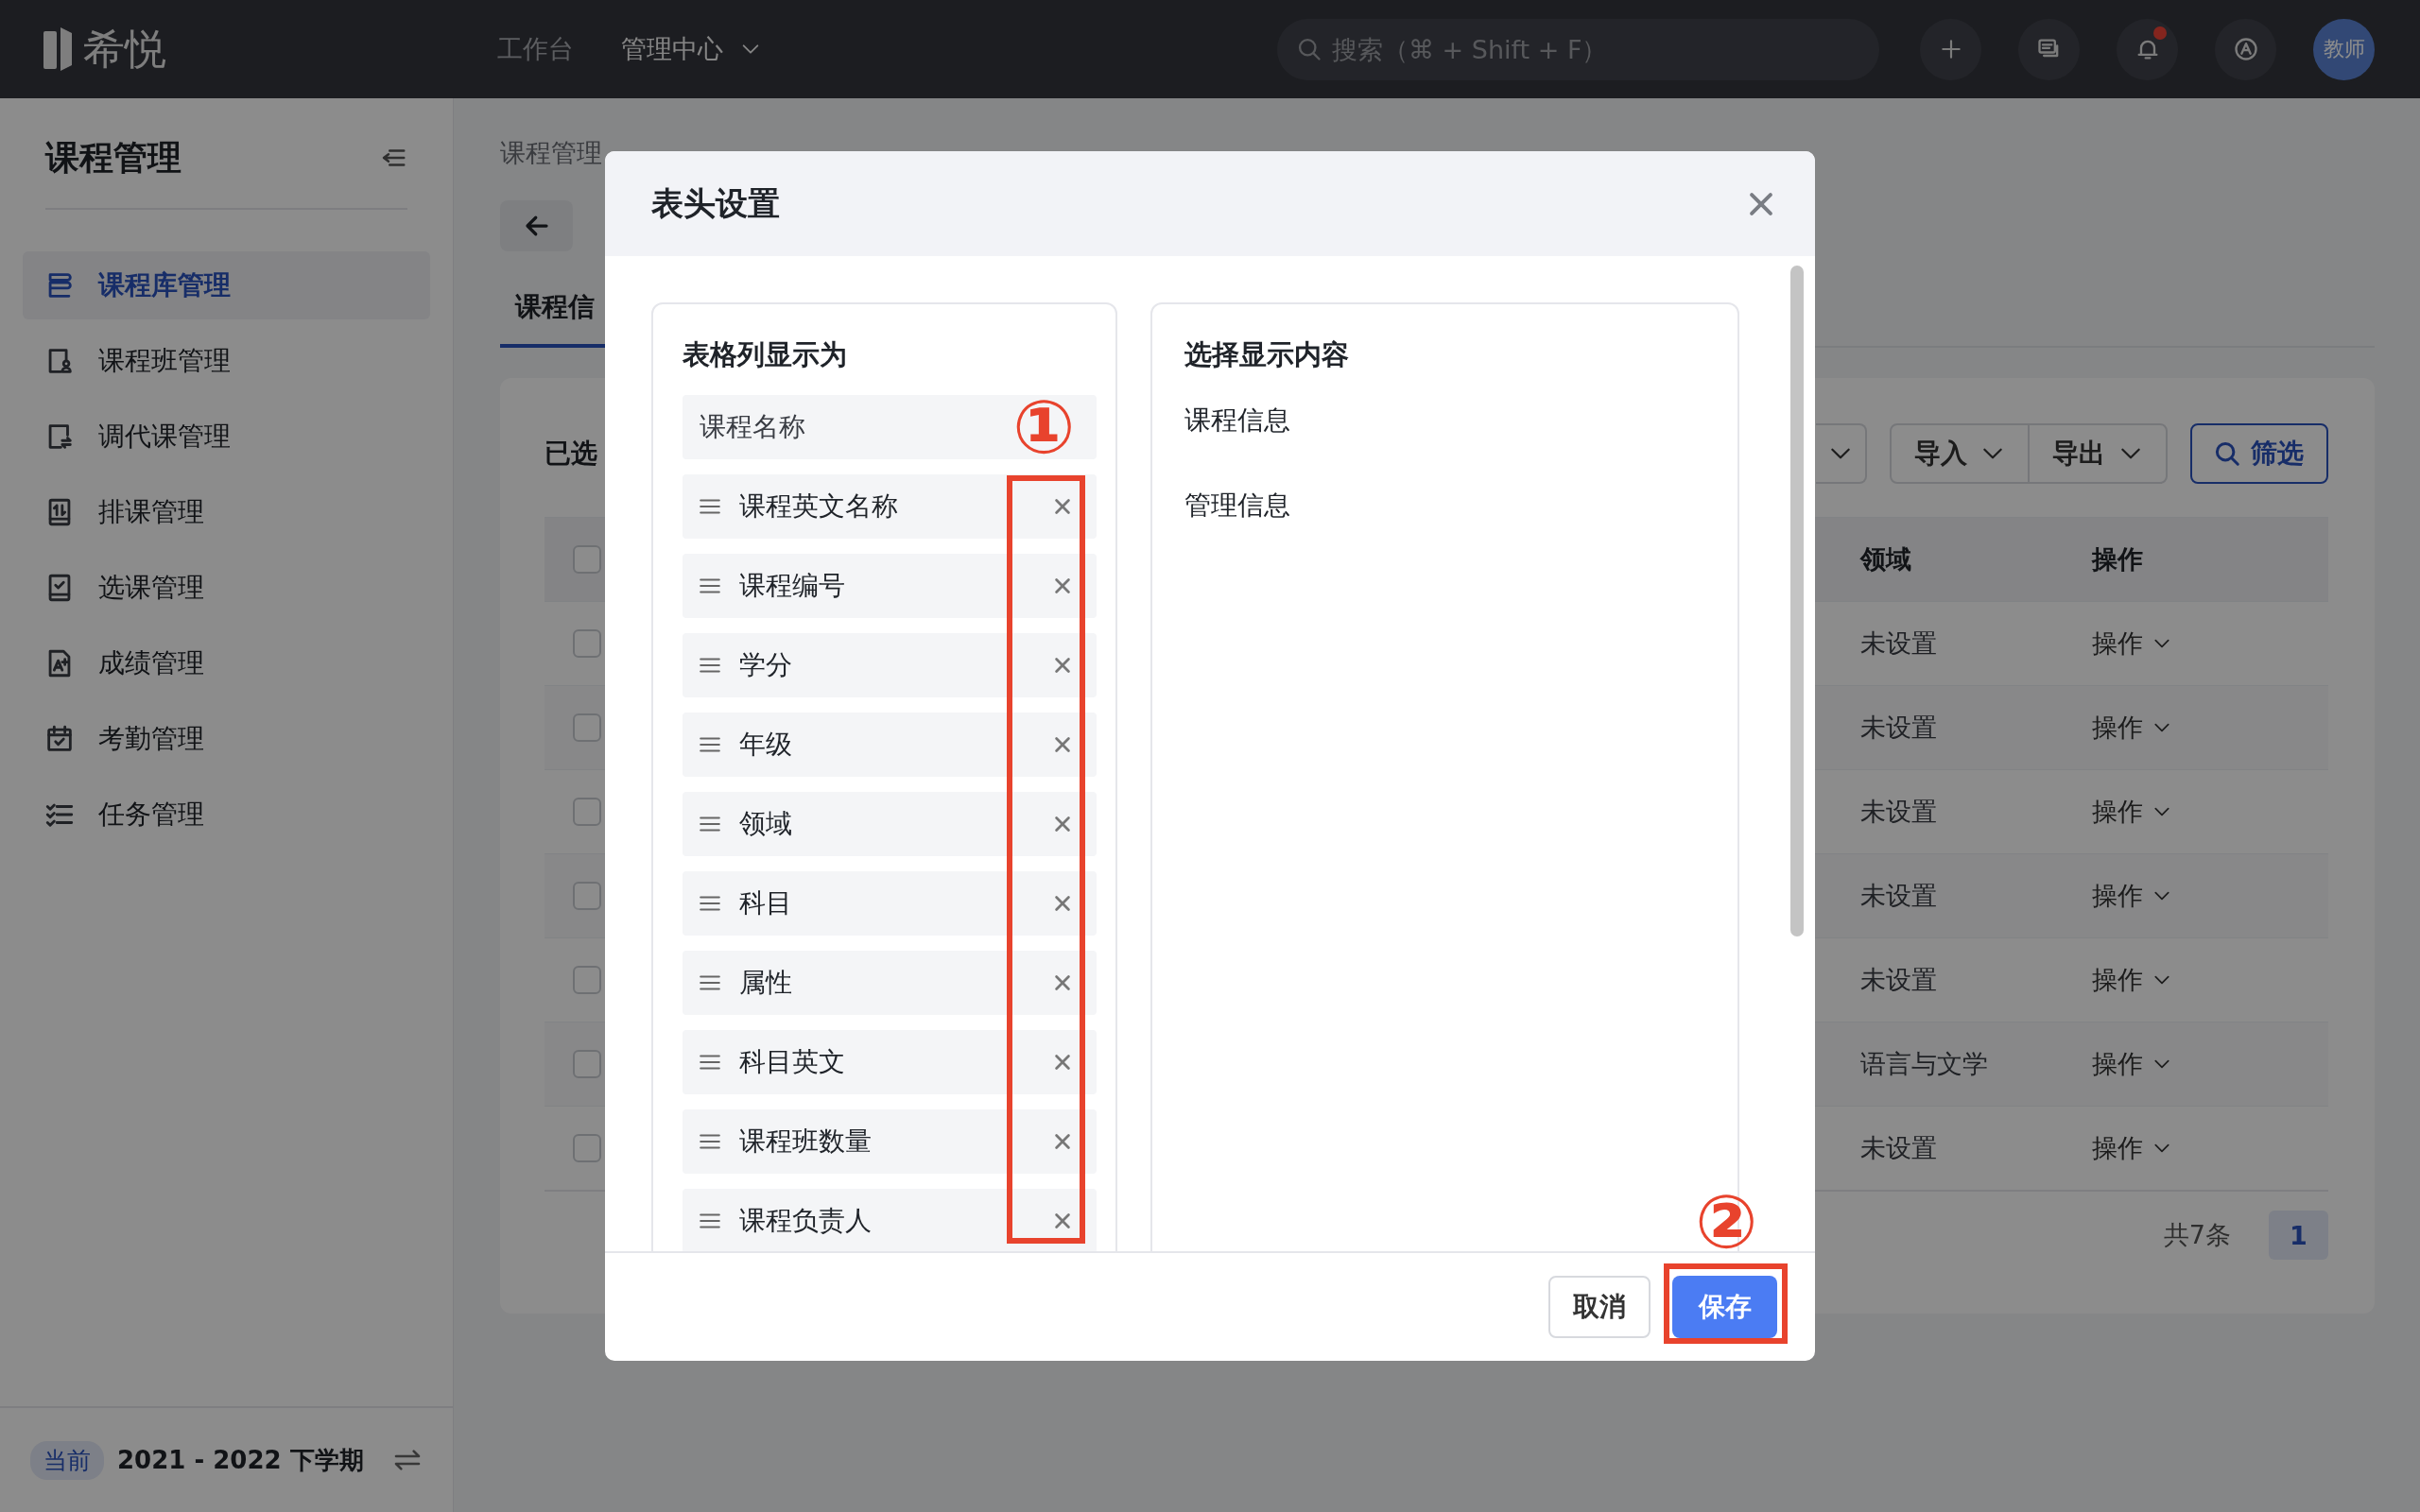 Image resolution: width=2420 pixels, height=1512 pixels. What do you see at coordinates (1445, 517) in the screenshot?
I see `group-label: 管理信息` at bounding box center [1445, 517].